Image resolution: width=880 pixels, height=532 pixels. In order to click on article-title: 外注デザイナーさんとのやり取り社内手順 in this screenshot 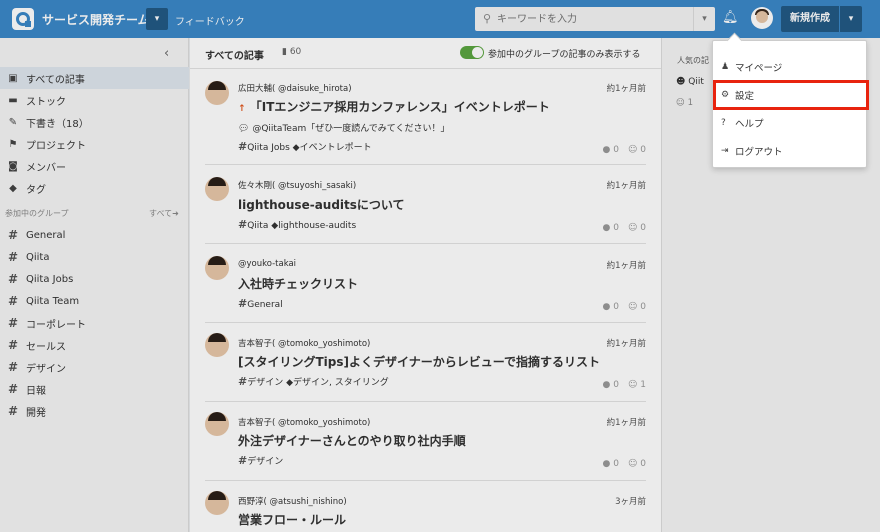, I will do `click(352, 440)`.